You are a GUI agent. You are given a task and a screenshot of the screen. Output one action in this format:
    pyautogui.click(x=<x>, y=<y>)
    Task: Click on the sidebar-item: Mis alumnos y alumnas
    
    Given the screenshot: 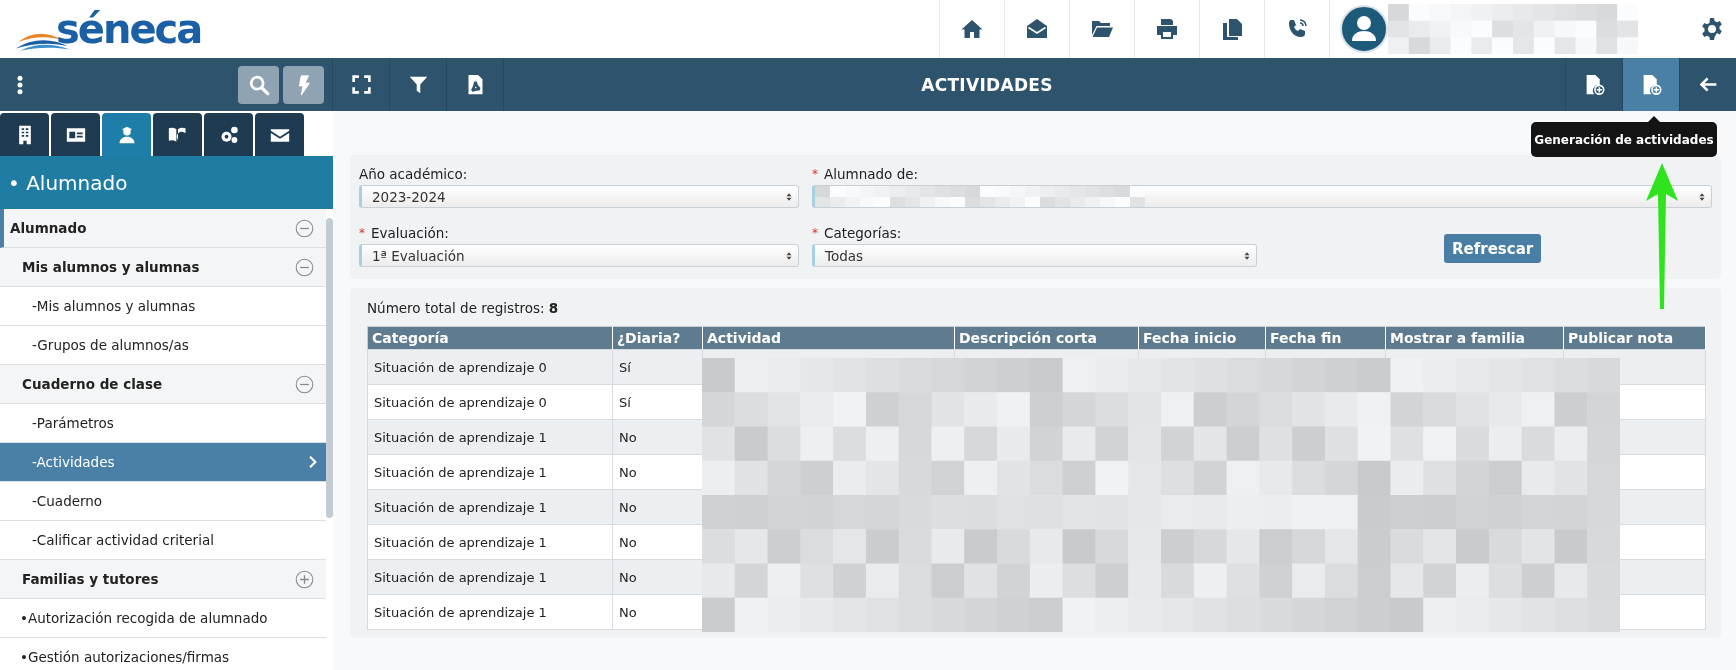 What is the action you would take?
    pyautogui.click(x=163, y=267)
    